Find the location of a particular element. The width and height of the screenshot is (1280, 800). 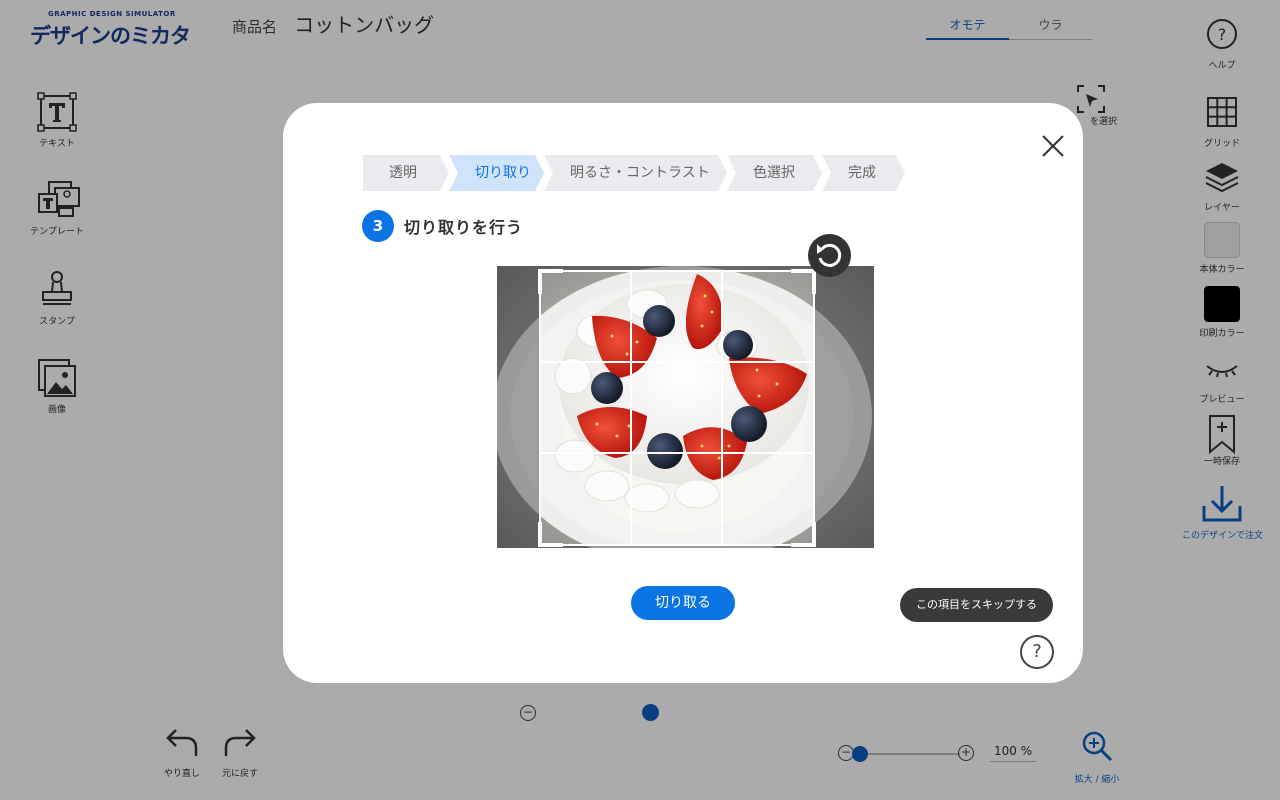

skip-step-button: この項目をスキップする is located at coordinates (976, 605).